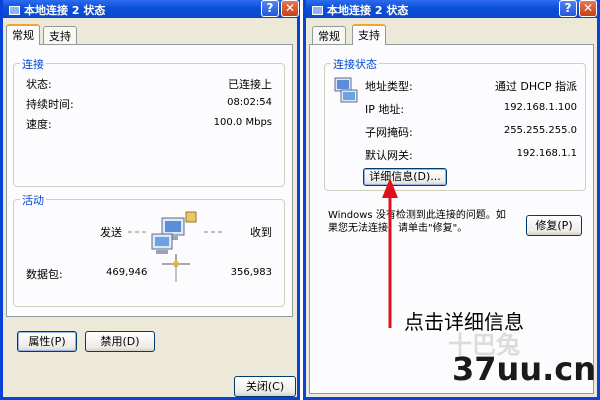 This screenshot has height=400, width=600. What do you see at coordinates (65, 10) in the screenshot?
I see `left-title-text: 本地连接 2 状态` at bounding box center [65, 10].